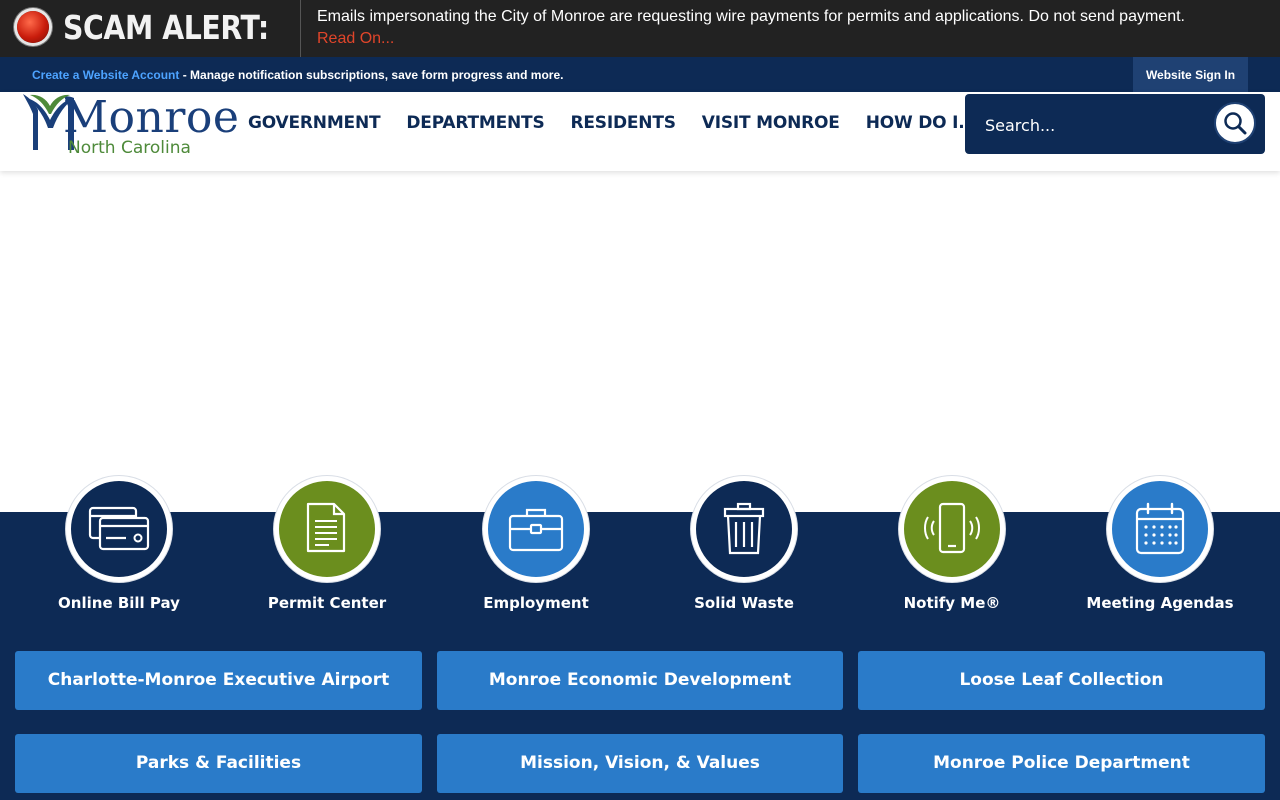 The height and width of the screenshot is (800, 1280). I want to click on alert-light-icon, so click(33, 27).